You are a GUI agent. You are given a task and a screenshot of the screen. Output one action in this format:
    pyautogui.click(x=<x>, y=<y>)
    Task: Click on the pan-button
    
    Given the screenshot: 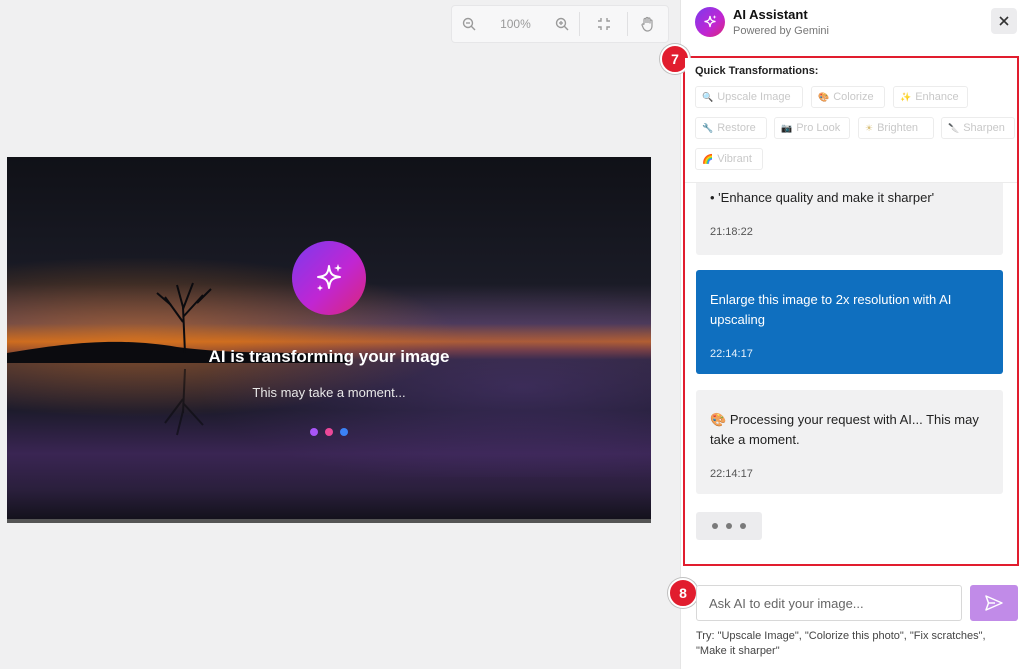 What is the action you would take?
    pyautogui.click(x=648, y=24)
    